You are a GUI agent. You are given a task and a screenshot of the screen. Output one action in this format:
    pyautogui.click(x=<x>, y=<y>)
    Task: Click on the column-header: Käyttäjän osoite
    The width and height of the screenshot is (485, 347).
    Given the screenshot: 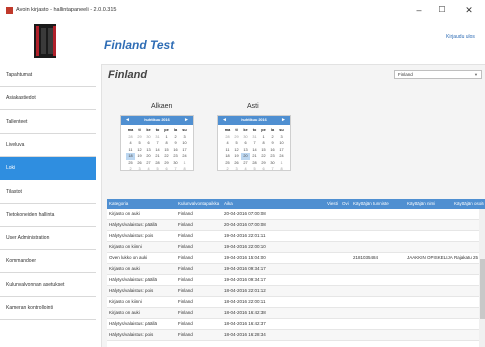 What is the action you would take?
    pyautogui.click(x=469, y=204)
    